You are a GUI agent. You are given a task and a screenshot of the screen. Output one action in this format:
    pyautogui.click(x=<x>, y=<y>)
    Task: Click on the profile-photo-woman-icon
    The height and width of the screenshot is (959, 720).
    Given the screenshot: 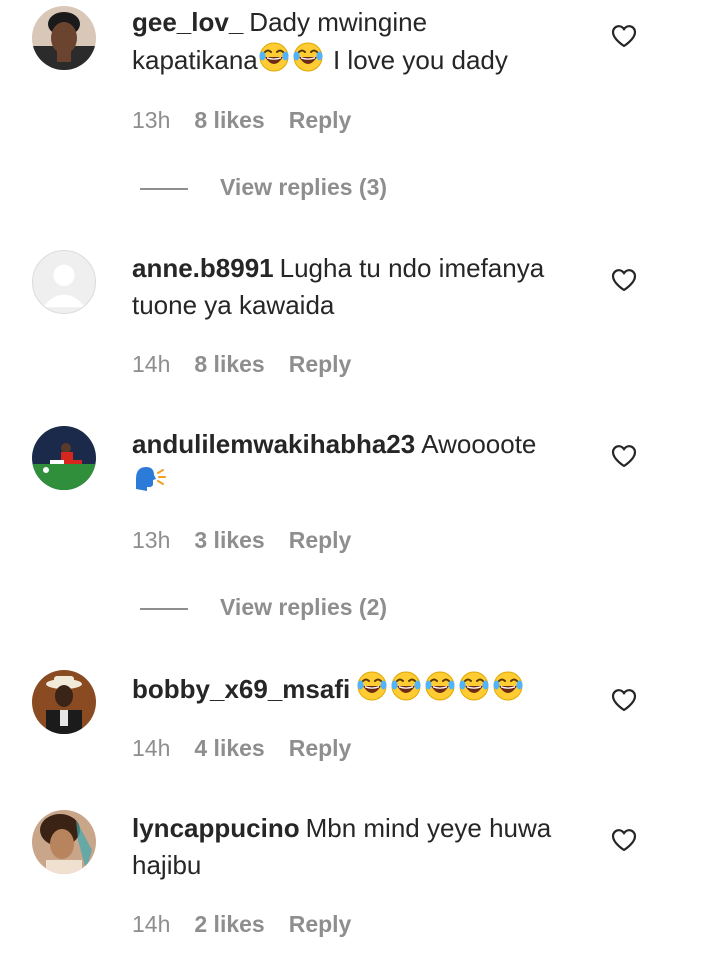 What is the action you would take?
    pyautogui.click(x=64, y=842)
    